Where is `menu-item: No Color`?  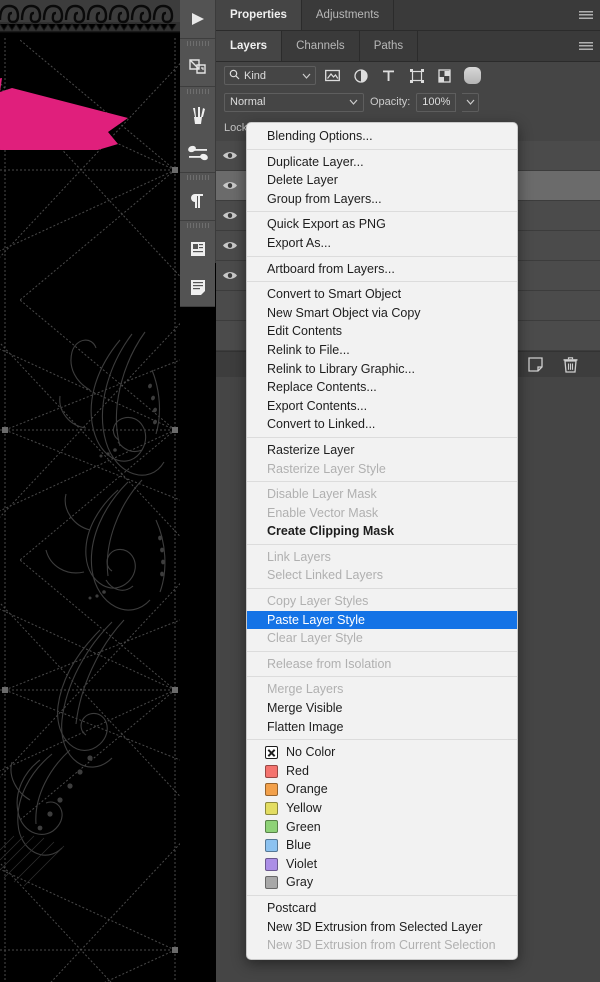
menu-item: No Color is located at coordinates (382, 752).